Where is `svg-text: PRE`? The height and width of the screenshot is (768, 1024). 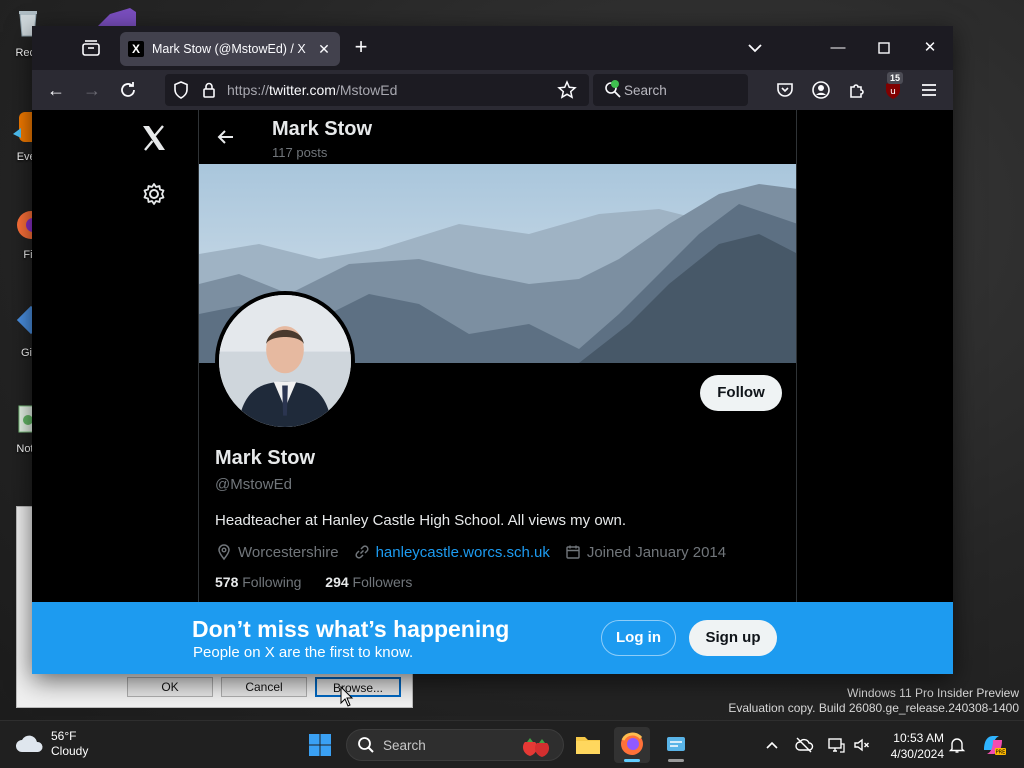
svg-text: PRE is located at coordinates (1001, 753).